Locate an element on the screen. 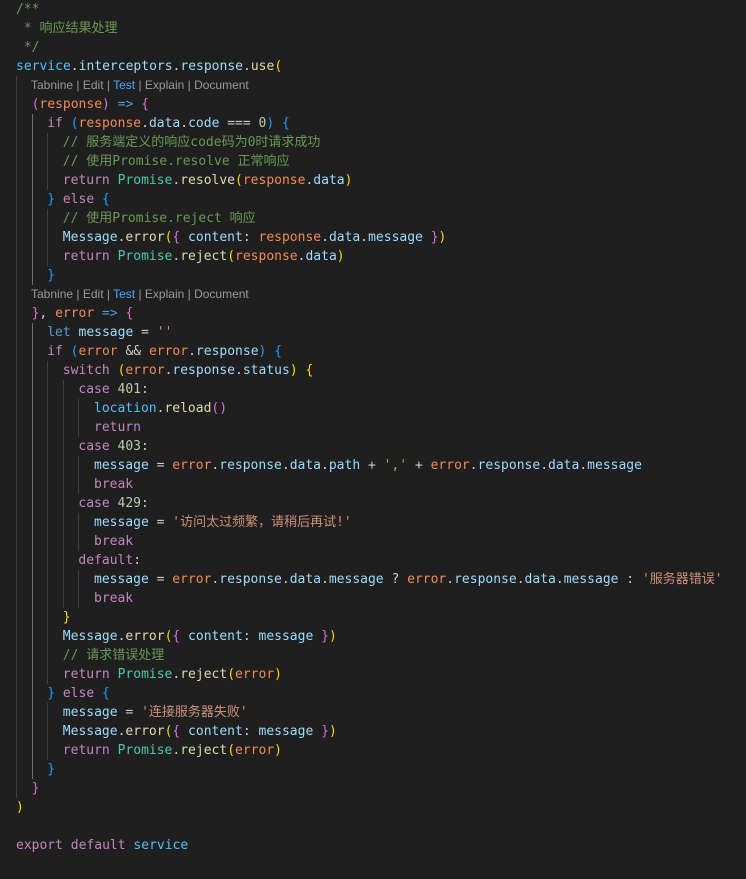 This screenshot has width=746, height=879. token-string: '连接服务器失败' is located at coordinates (194, 712).